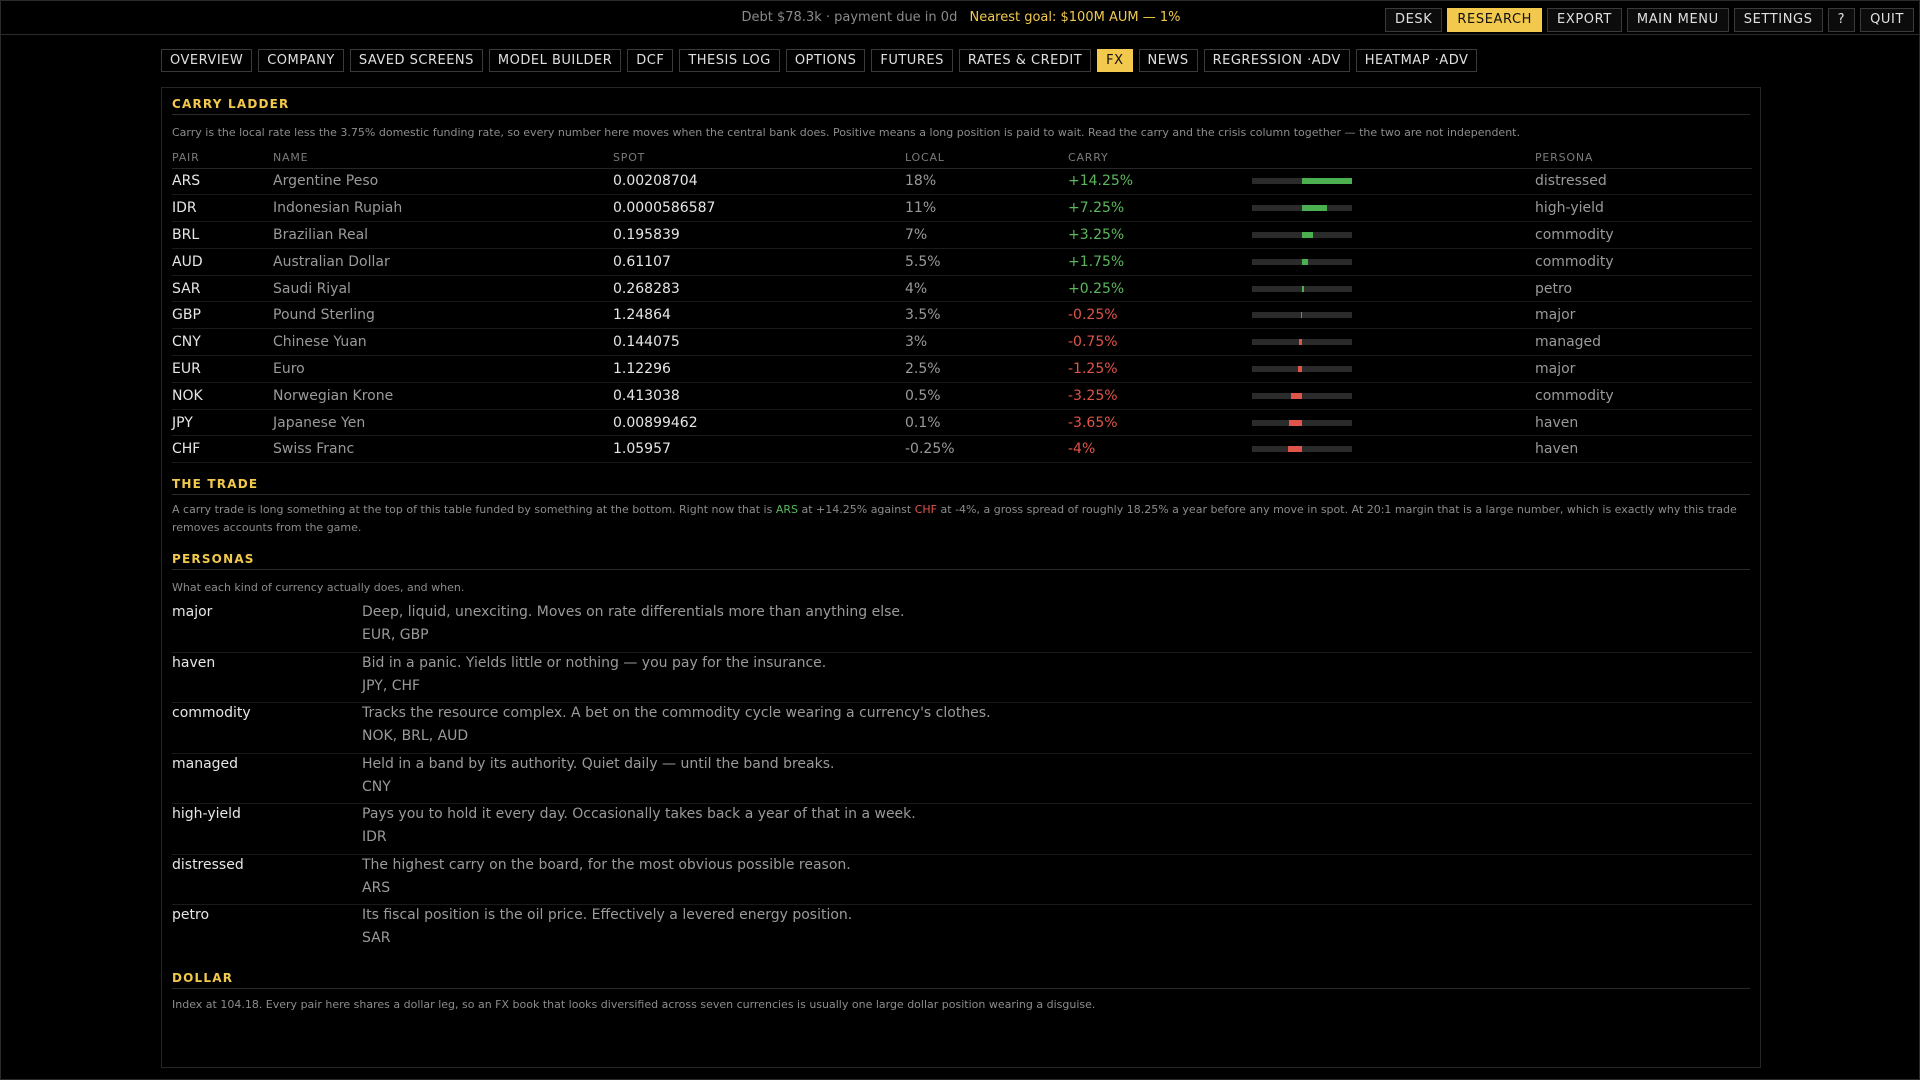 The image size is (1920, 1080). What do you see at coordinates (1584, 20) in the screenshot?
I see `nav-button-export: EXPORT` at bounding box center [1584, 20].